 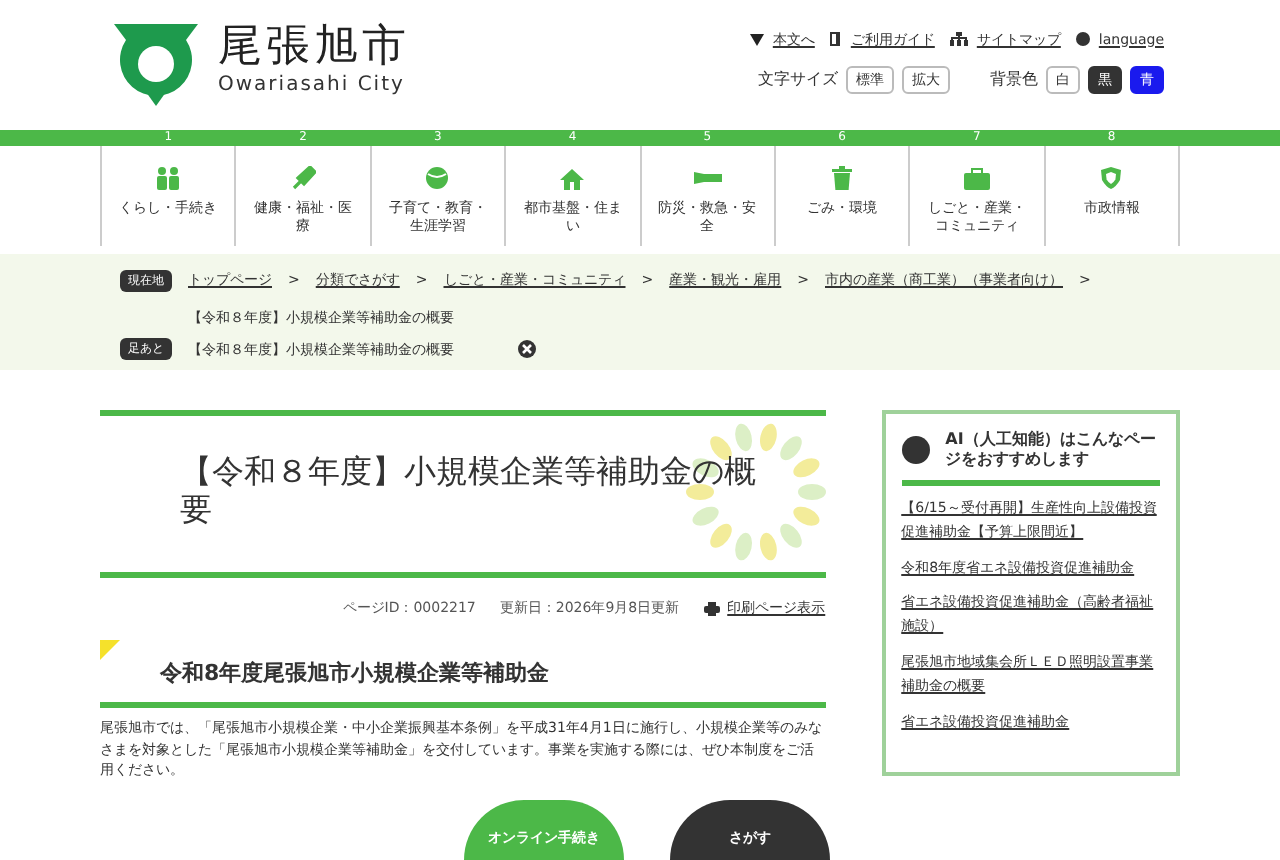 I want to click on background-color-label: 背景色, so click(x=1014, y=80).